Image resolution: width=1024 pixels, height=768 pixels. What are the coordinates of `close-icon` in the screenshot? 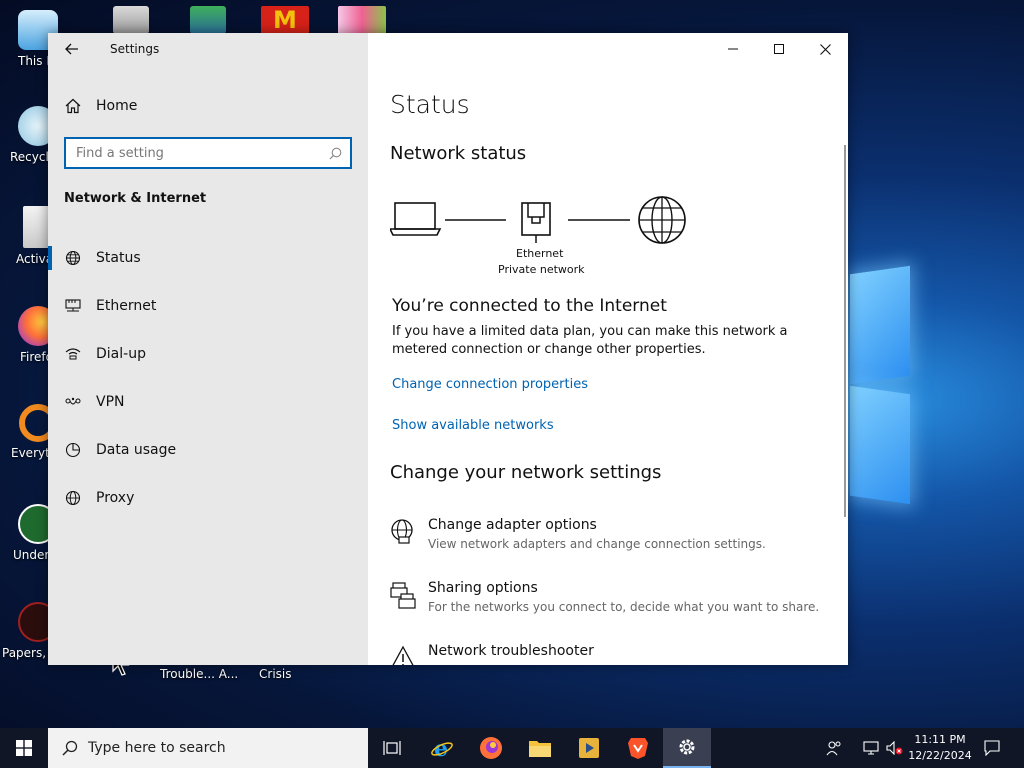 It's located at (825, 49).